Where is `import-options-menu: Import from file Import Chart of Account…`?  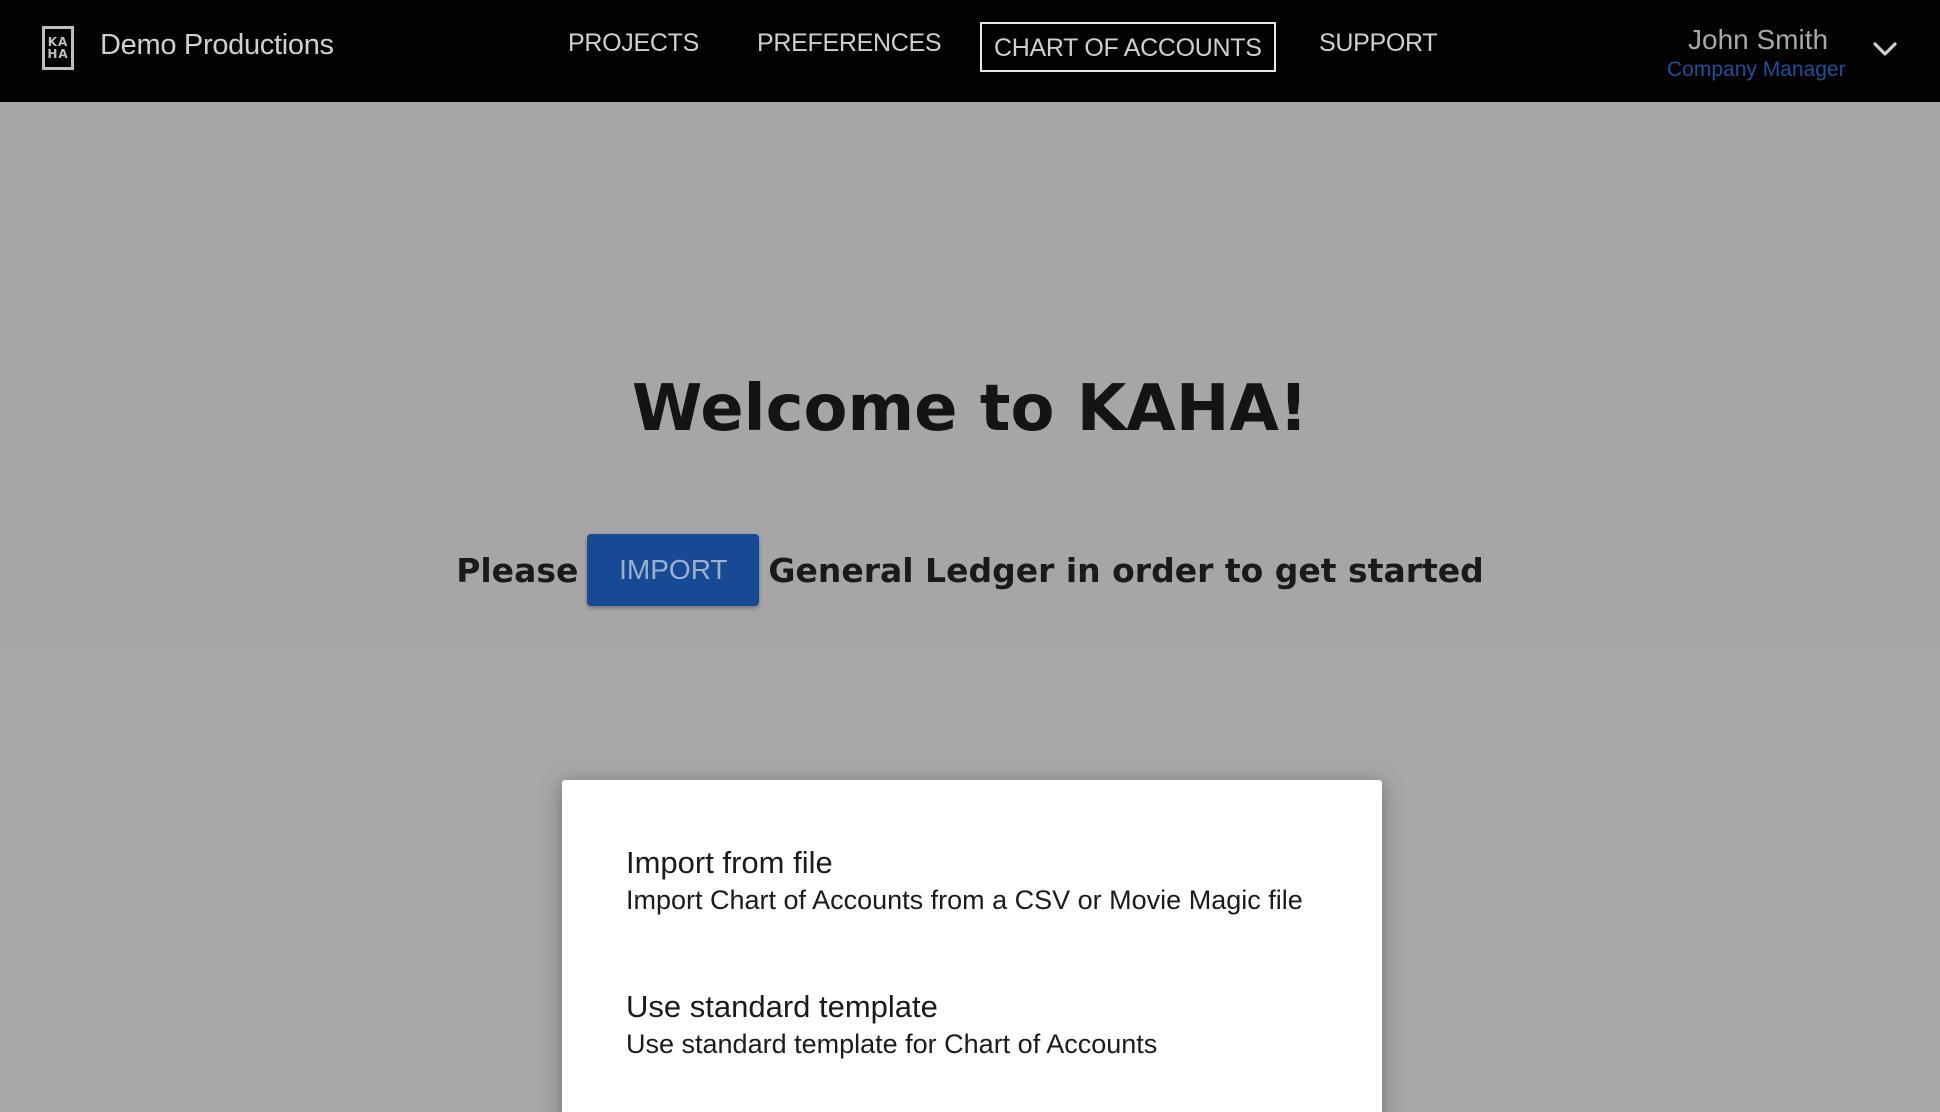
import-options-menu: Import from file Import Chart of Account… is located at coordinates (972, 946).